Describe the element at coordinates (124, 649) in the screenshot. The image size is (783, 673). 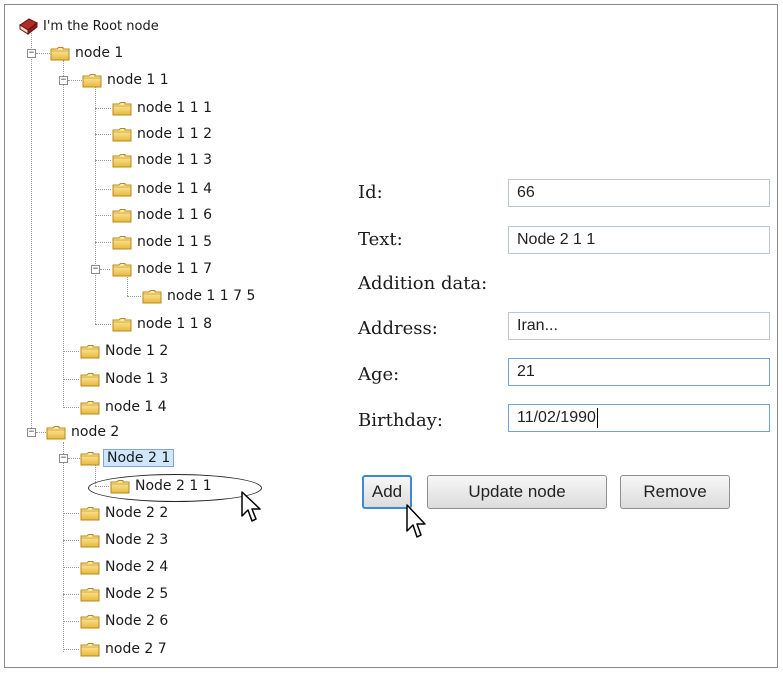
I see `tree-node: node 2 7` at that location.